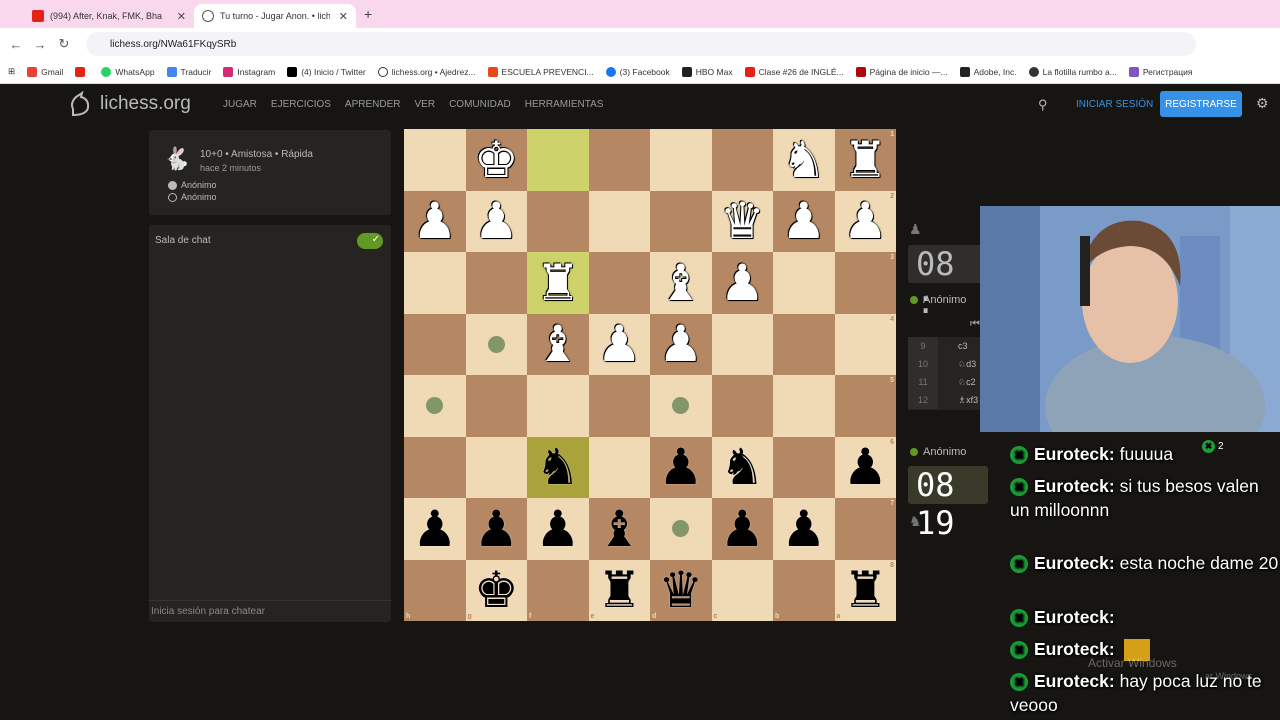  What do you see at coordinates (558, 283) in the screenshot?
I see `board-square: ♜` at bounding box center [558, 283].